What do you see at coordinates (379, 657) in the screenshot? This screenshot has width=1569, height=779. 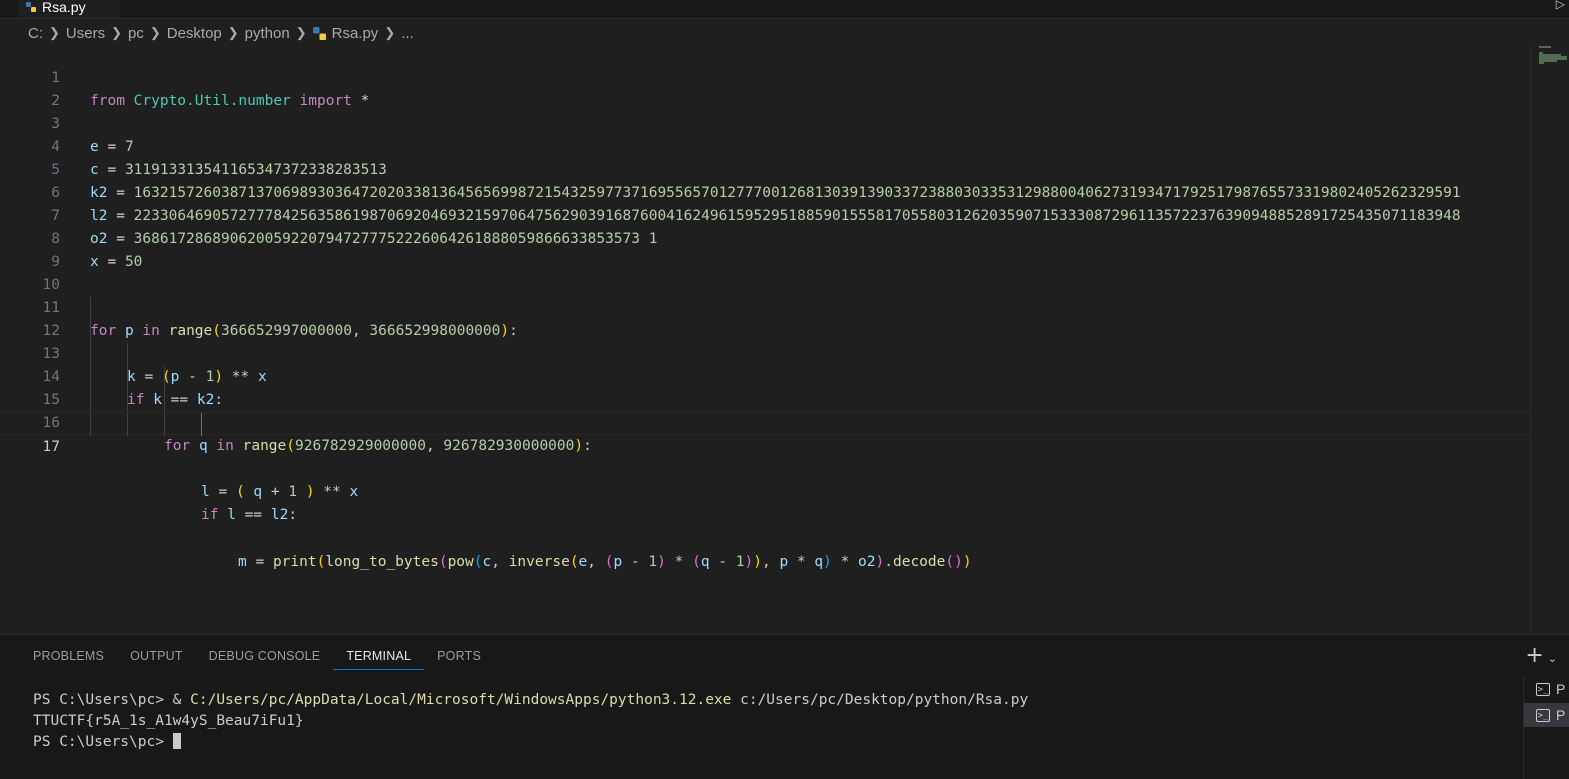 I see `tab-terminal: TERMINAL` at bounding box center [379, 657].